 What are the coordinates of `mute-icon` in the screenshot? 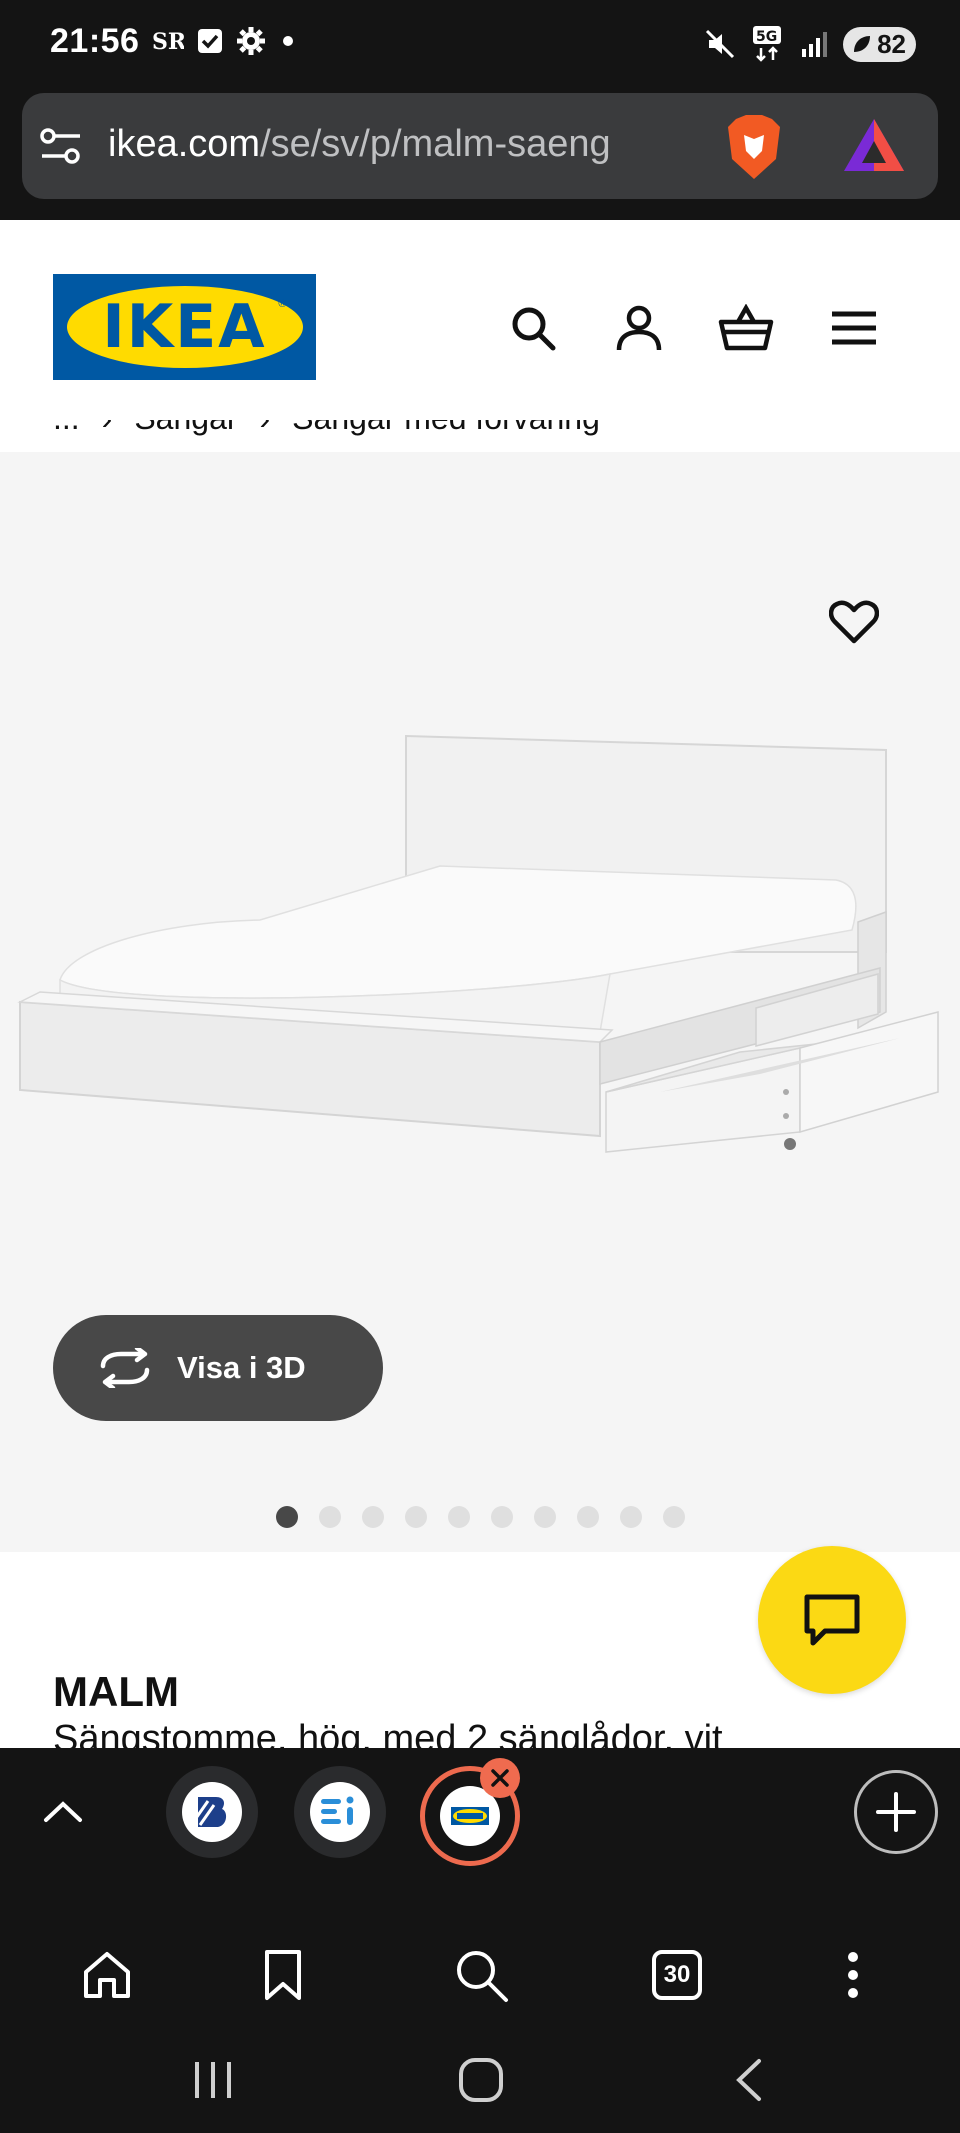 It's located at (720, 44).